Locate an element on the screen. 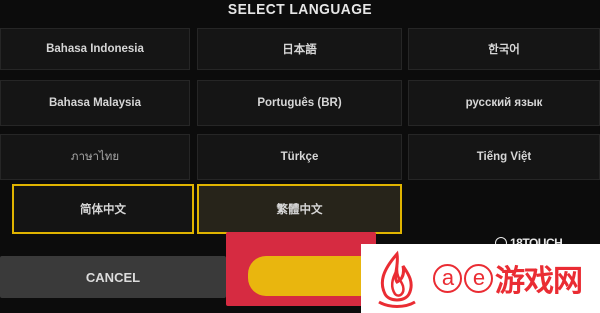  language-option-simplified-chinese: 简体中文 is located at coordinates (103, 209).